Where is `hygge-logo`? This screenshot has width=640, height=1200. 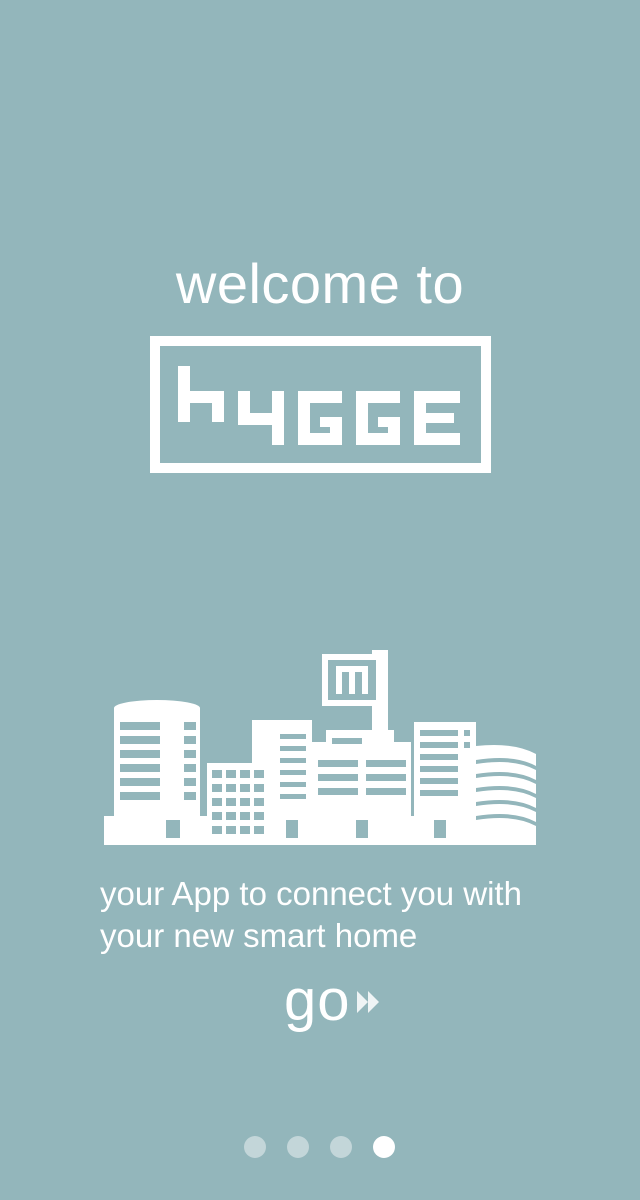 hygge-logo is located at coordinates (320, 404).